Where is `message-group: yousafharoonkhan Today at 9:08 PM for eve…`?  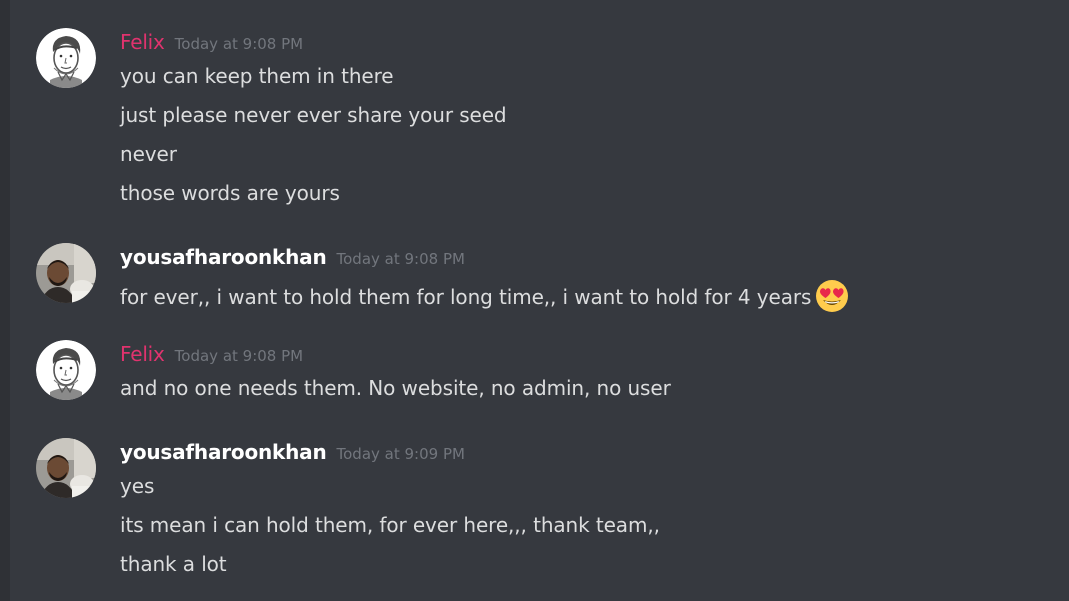 message-group: yousafharoonkhan Today at 9:08 PM for eve… is located at coordinates (534, 278).